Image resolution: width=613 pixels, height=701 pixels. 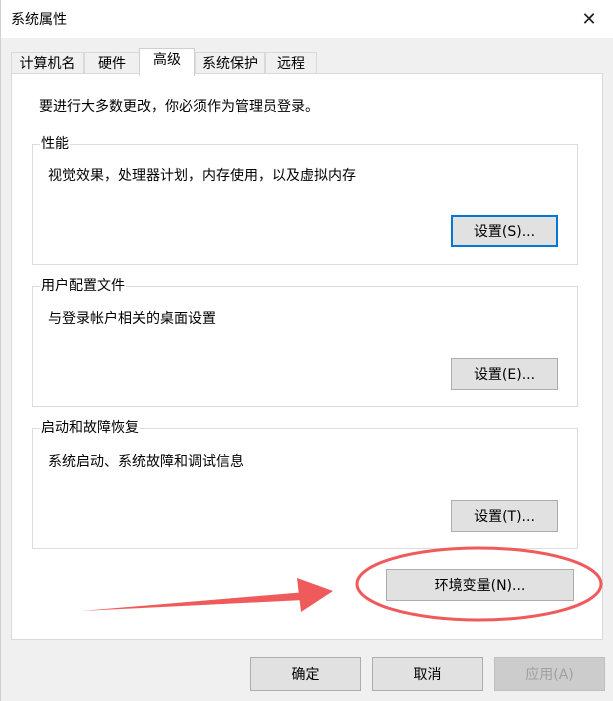 I want to click on user-profiles-description: 与登录帐户相关的桌面设置, so click(x=132, y=319).